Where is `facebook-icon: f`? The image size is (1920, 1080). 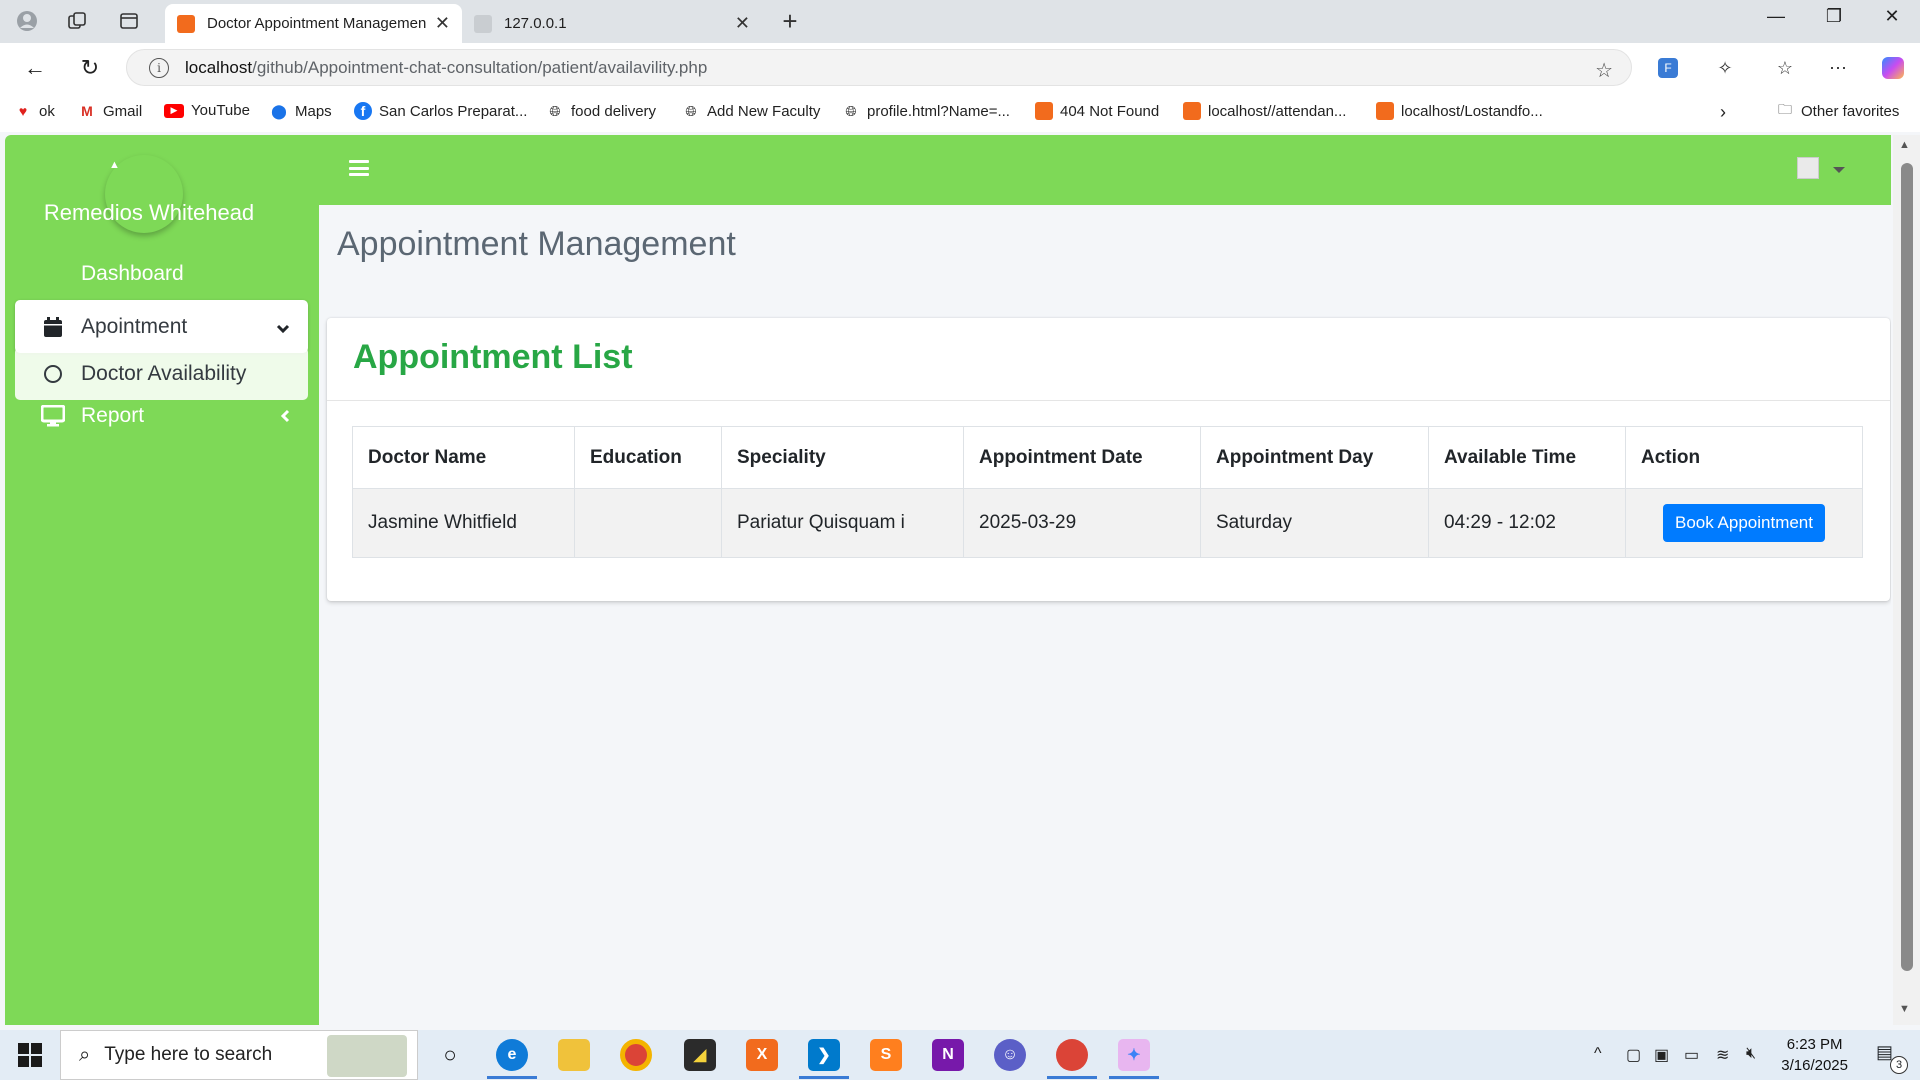 facebook-icon: f is located at coordinates (363, 111).